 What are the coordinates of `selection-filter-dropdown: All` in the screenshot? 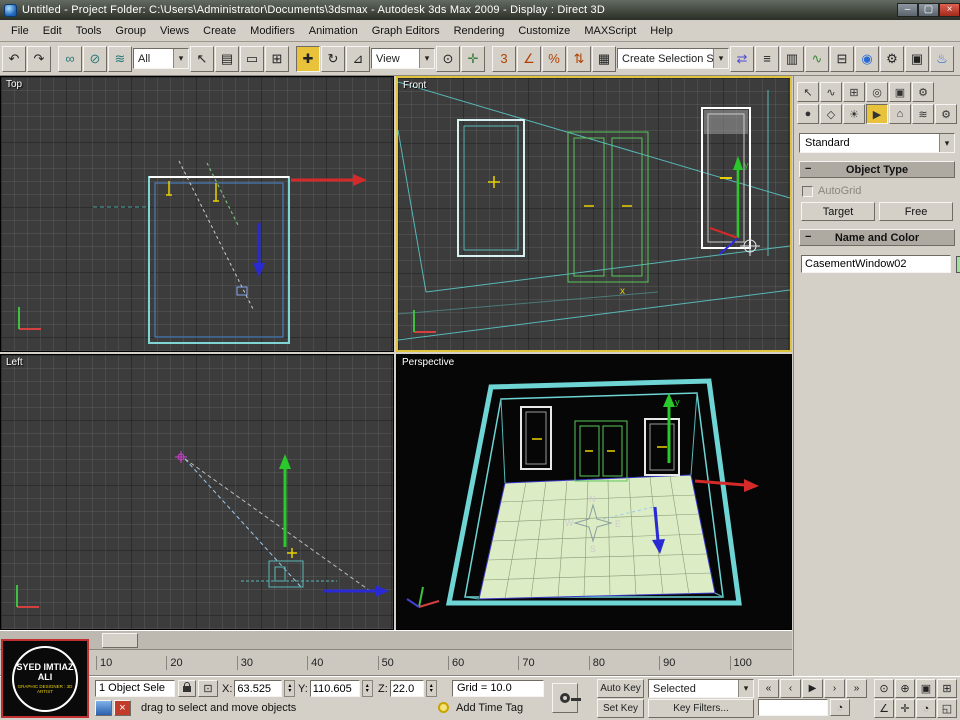 It's located at (161, 58).